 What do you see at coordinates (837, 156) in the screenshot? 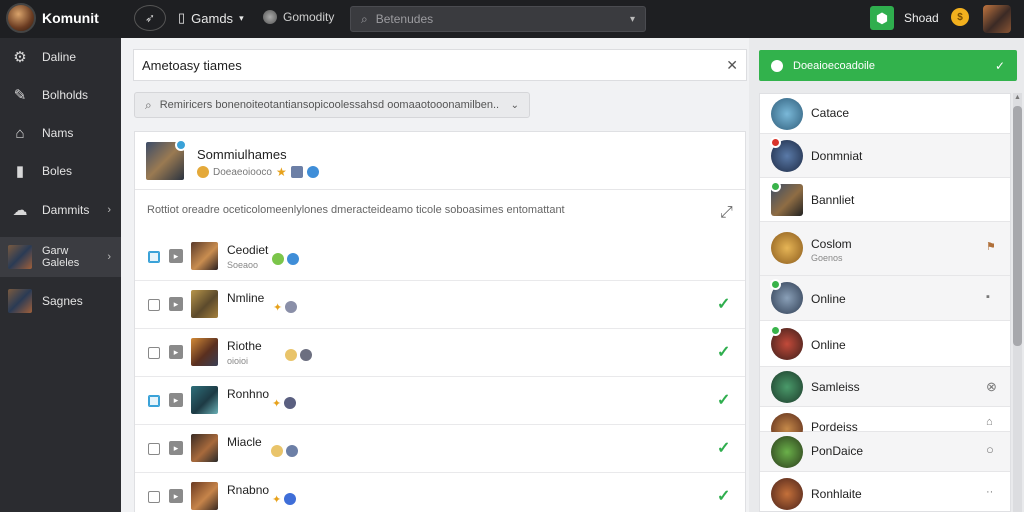
I see `friend-name: Donmniat` at bounding box center [837, 156].